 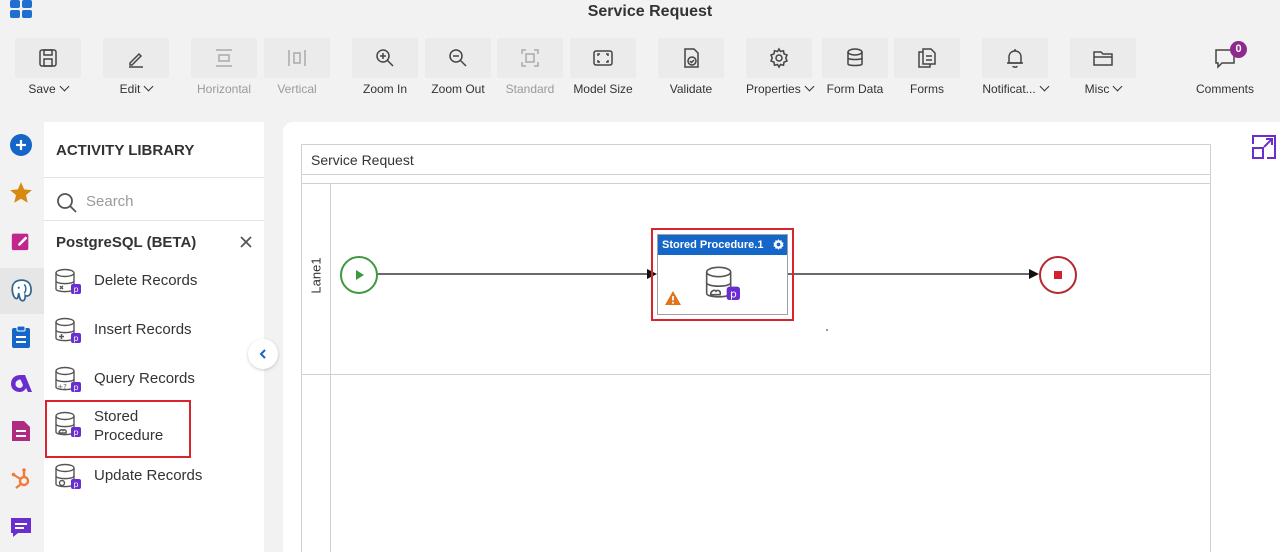 I want to click on zoom-in-button: Zoom In, so click(x=385, y=69).